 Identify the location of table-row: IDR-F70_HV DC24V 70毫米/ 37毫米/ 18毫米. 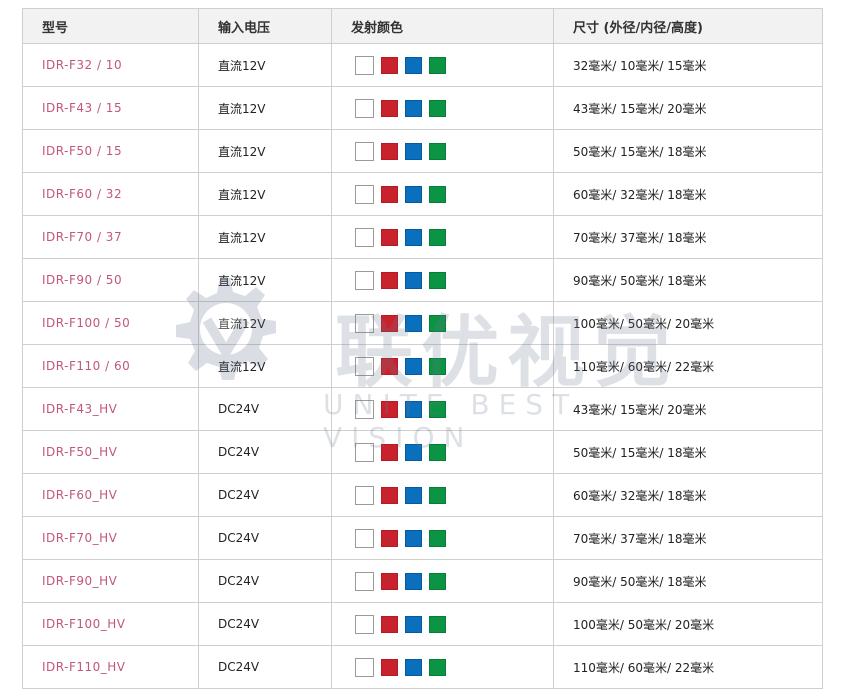
(422, 538).